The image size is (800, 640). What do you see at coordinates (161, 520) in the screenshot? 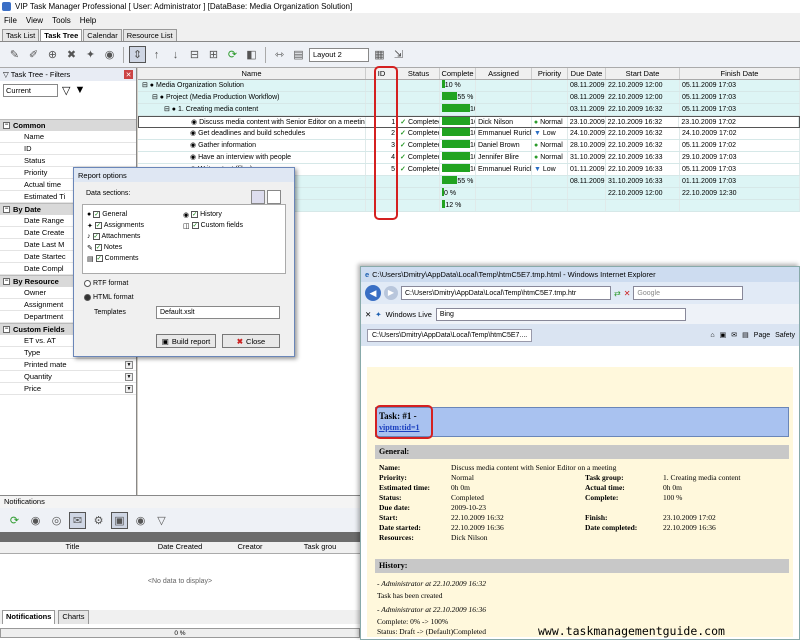
I see `filter-icon: ▽` at bounding box center [161, 520].